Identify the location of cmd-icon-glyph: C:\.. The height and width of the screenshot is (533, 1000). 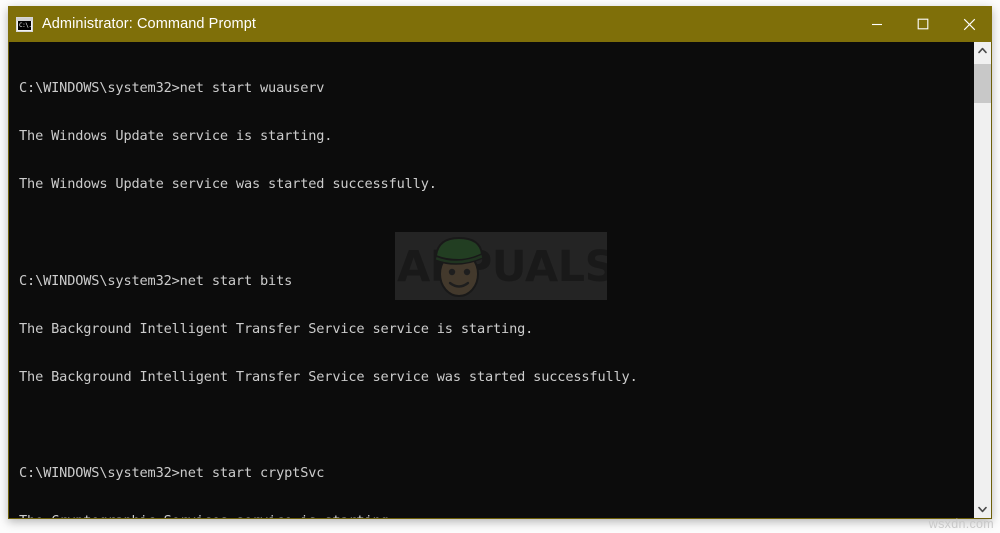
(24, 25).